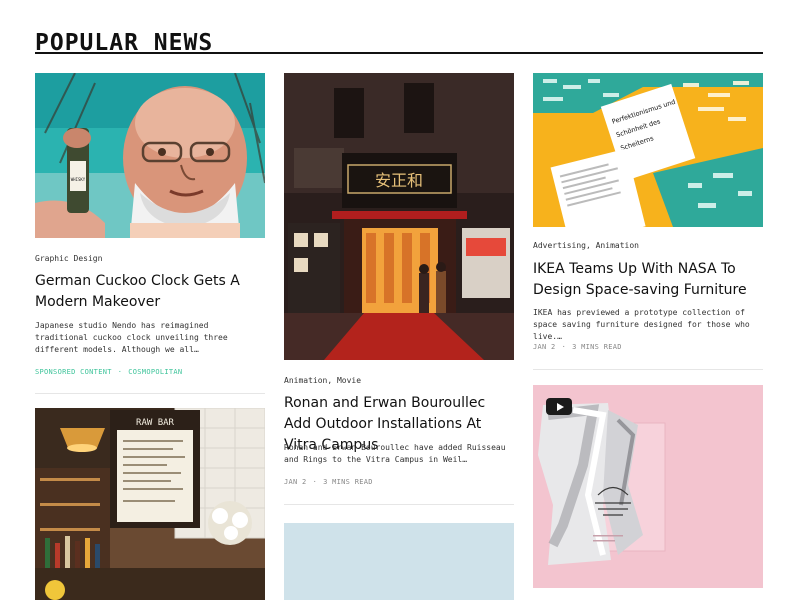  Describe the element at coordinates (399, 53) in the screenshot. I see `section-rule` at that location.